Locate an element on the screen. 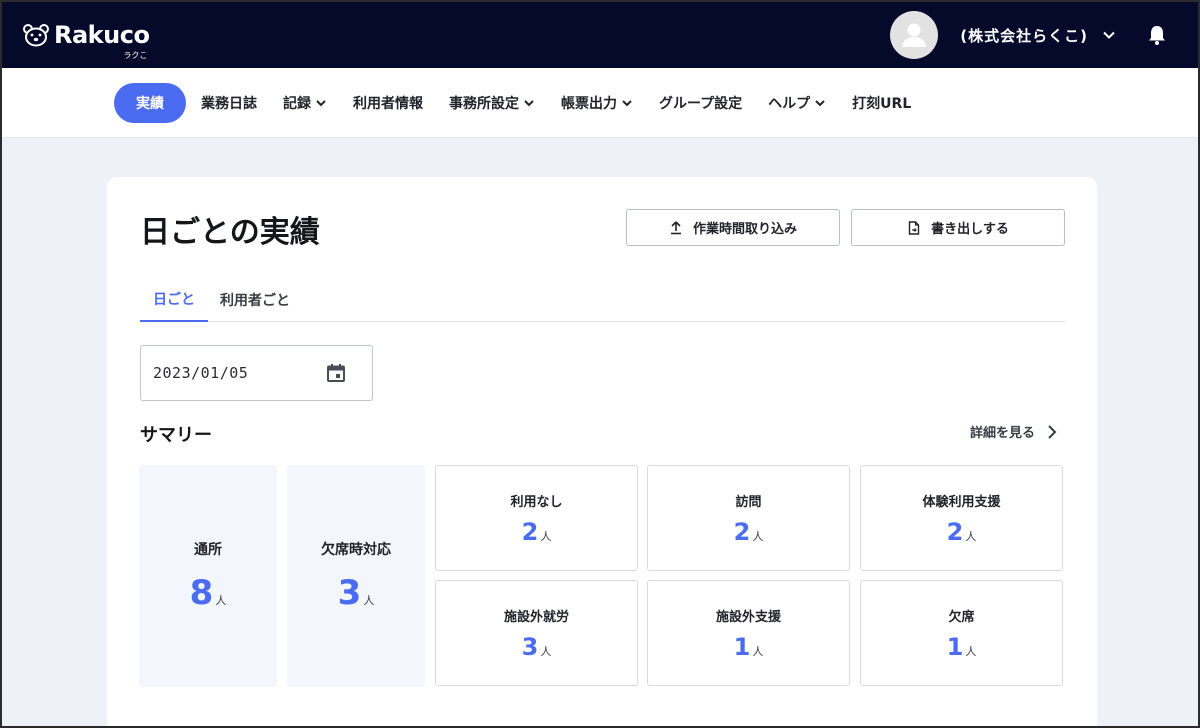 The width and height of the screenshot is (1200, 728). nav-item-help: ヘルプ is located at coordinates (797, 103).